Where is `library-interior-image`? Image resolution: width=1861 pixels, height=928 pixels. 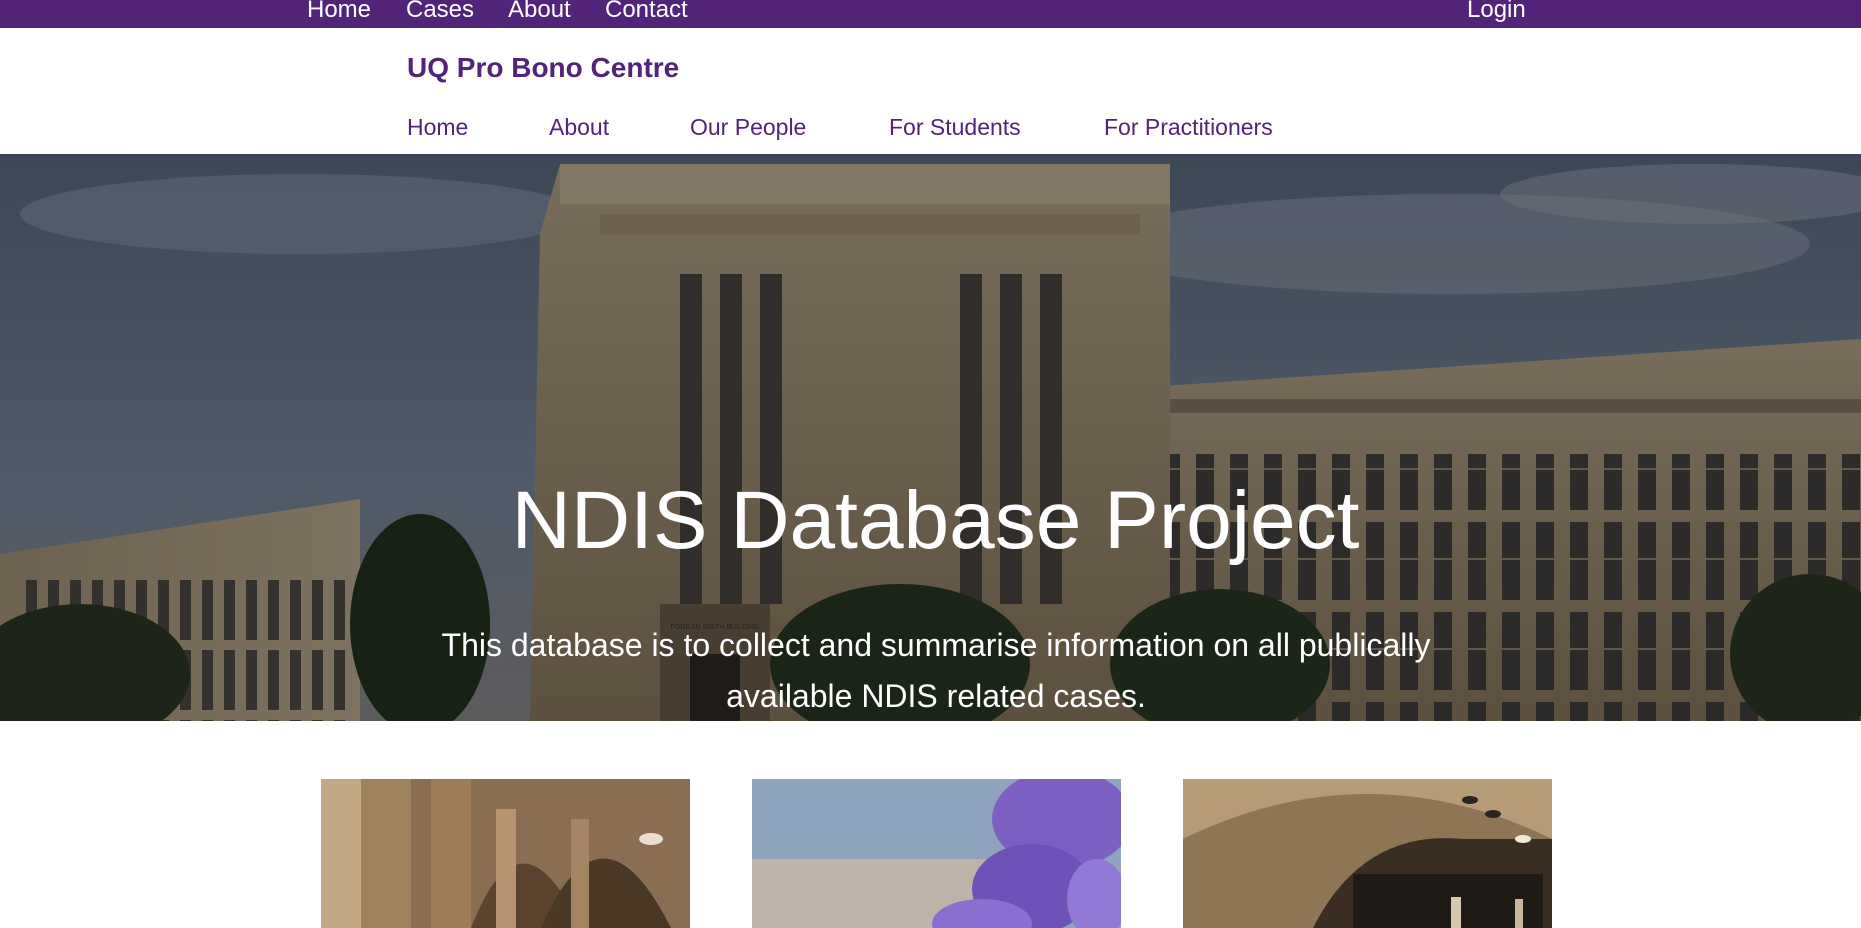
library-interior-image is located at coordinates (1367, 853).